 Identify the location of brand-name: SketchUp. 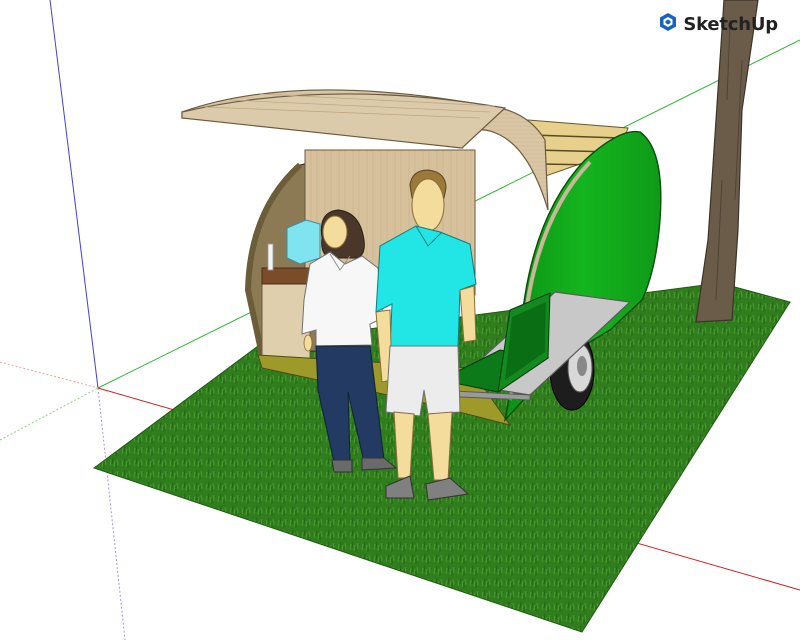
(730, 24).